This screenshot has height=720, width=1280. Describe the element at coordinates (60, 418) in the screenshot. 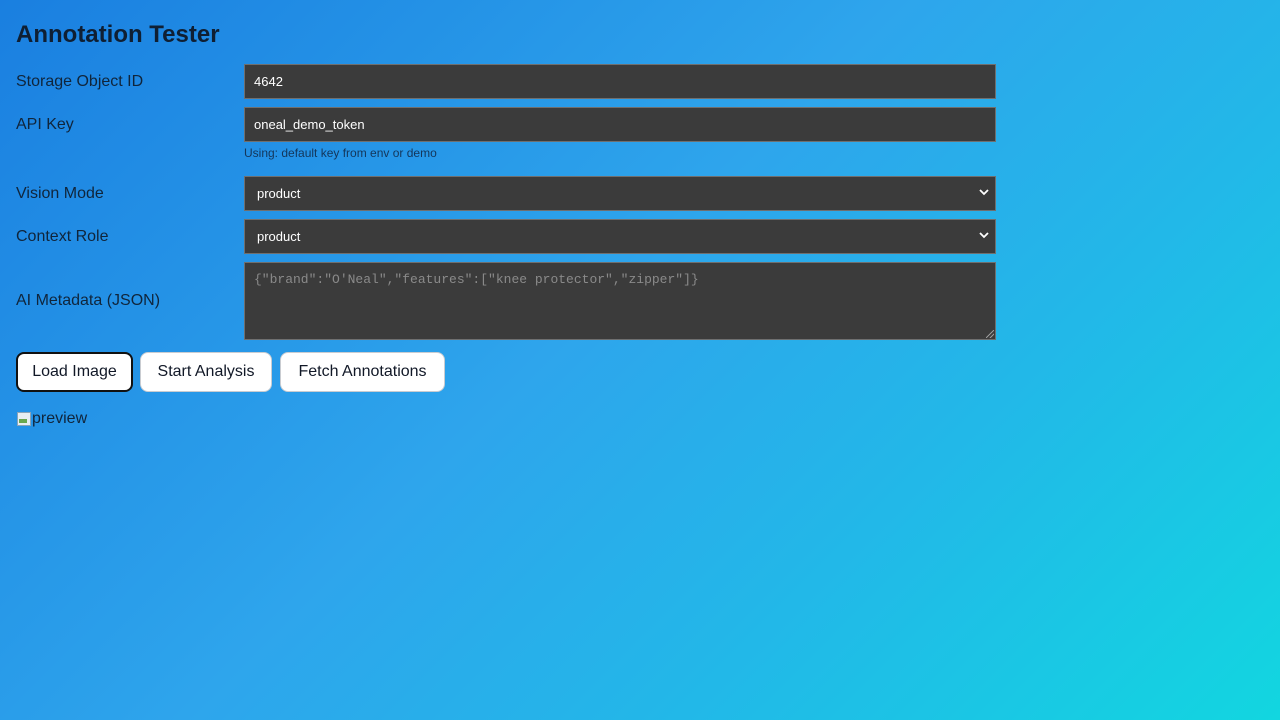

I see `preview-alt-text: preview` at that location.